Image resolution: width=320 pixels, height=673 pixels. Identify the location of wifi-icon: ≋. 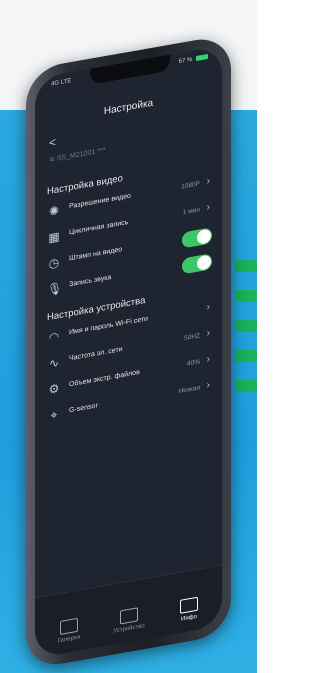
(52, 159).